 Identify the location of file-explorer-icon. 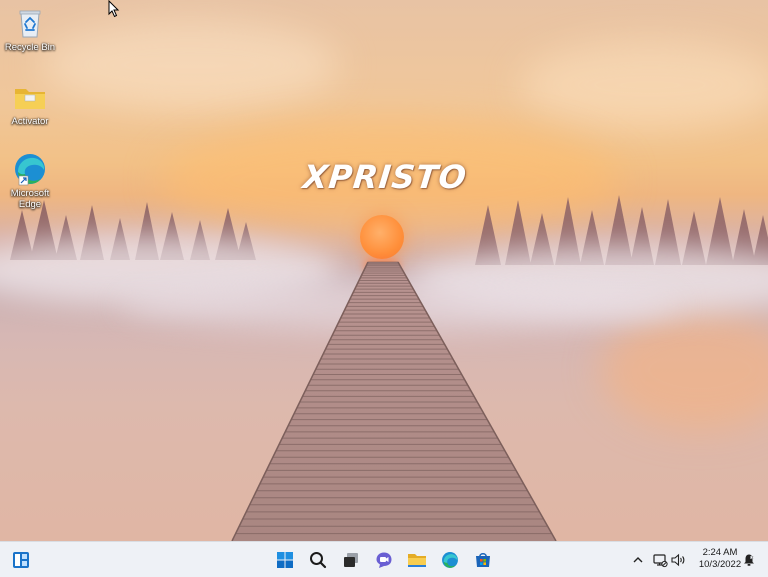
(417, 560).